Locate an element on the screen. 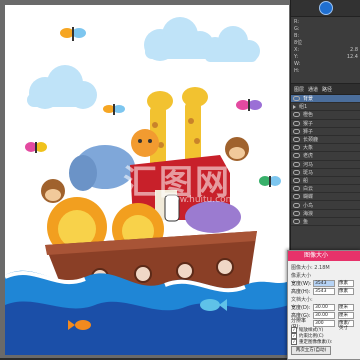  width-row: 宽度(W): 3543 像素 is located at coordinates (324, 283).